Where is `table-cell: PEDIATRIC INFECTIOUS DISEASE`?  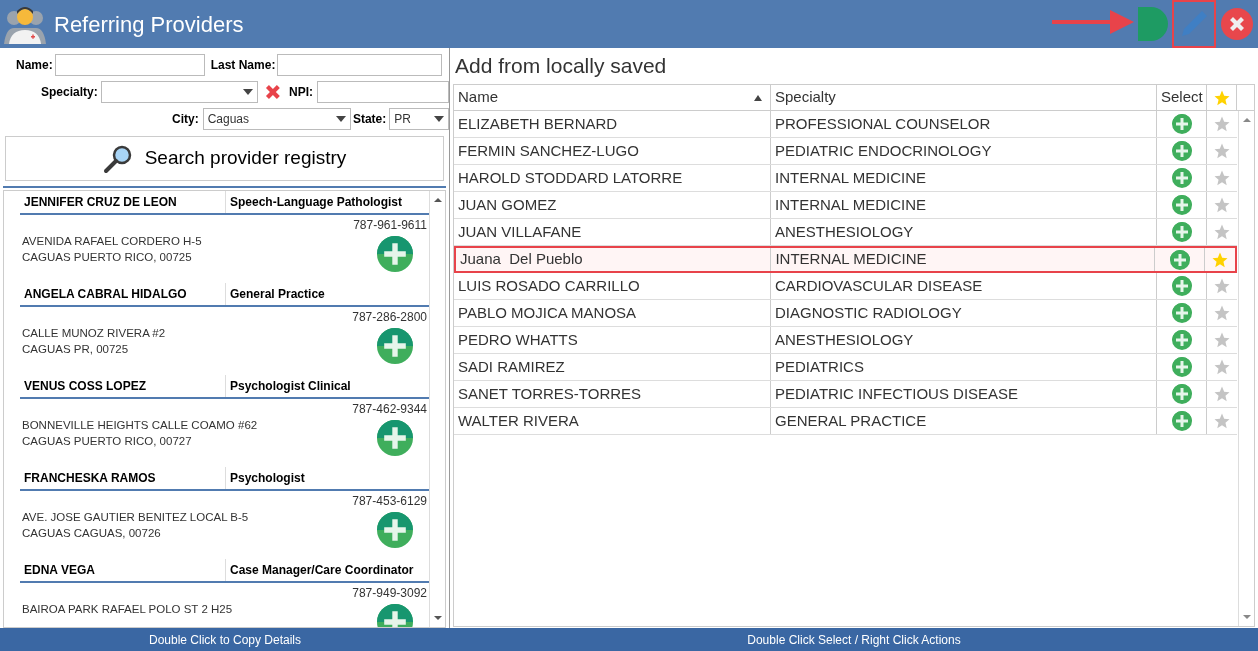 table-cell: PEDIATRIC INFECTIOUS DISEASE is located at coordinates (964, 394).